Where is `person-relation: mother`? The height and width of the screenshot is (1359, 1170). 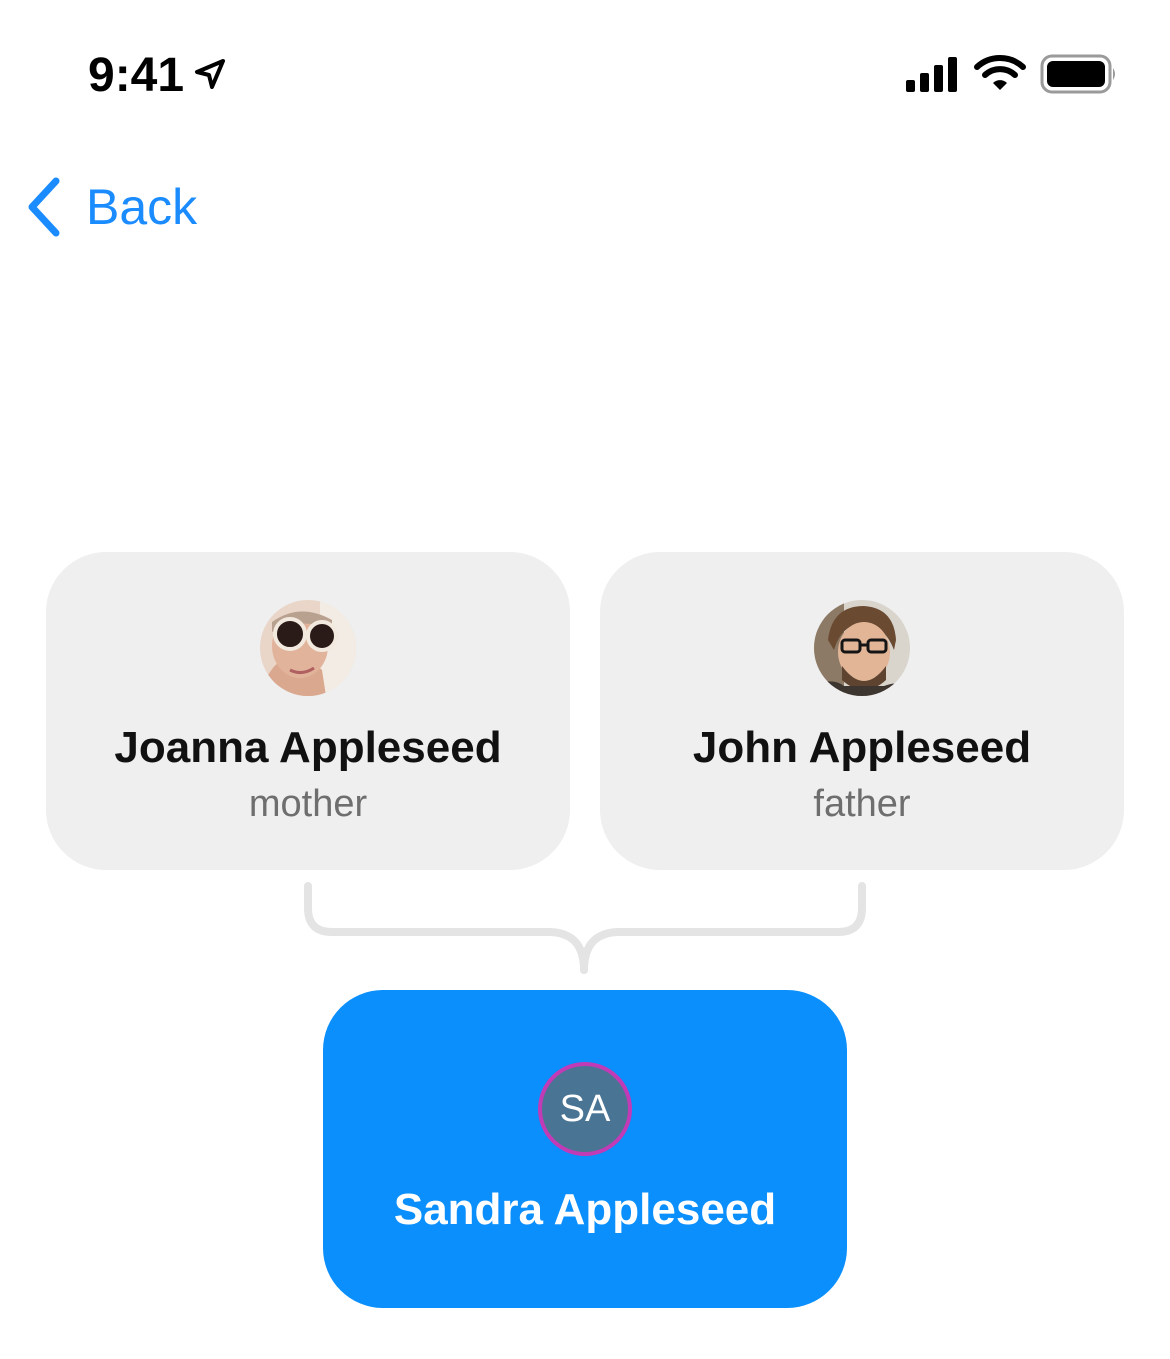
person-relation: mother is located at coordinates (308, 804).